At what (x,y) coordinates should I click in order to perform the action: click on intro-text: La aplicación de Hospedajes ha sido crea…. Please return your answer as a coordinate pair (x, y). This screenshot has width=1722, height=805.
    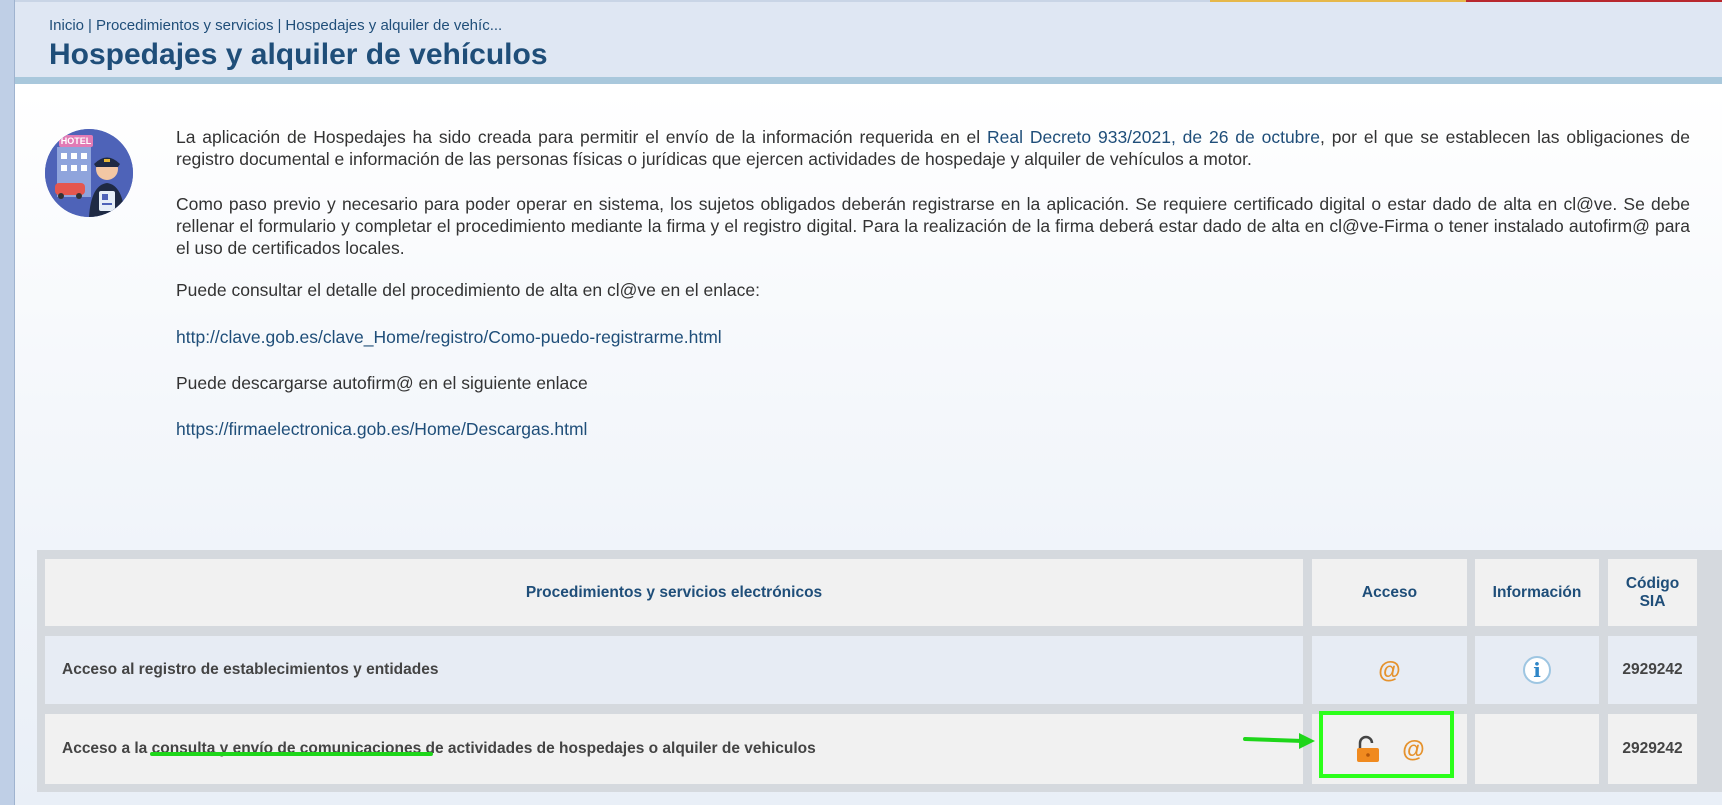
    Looking at the image, I should click on (582, 137).